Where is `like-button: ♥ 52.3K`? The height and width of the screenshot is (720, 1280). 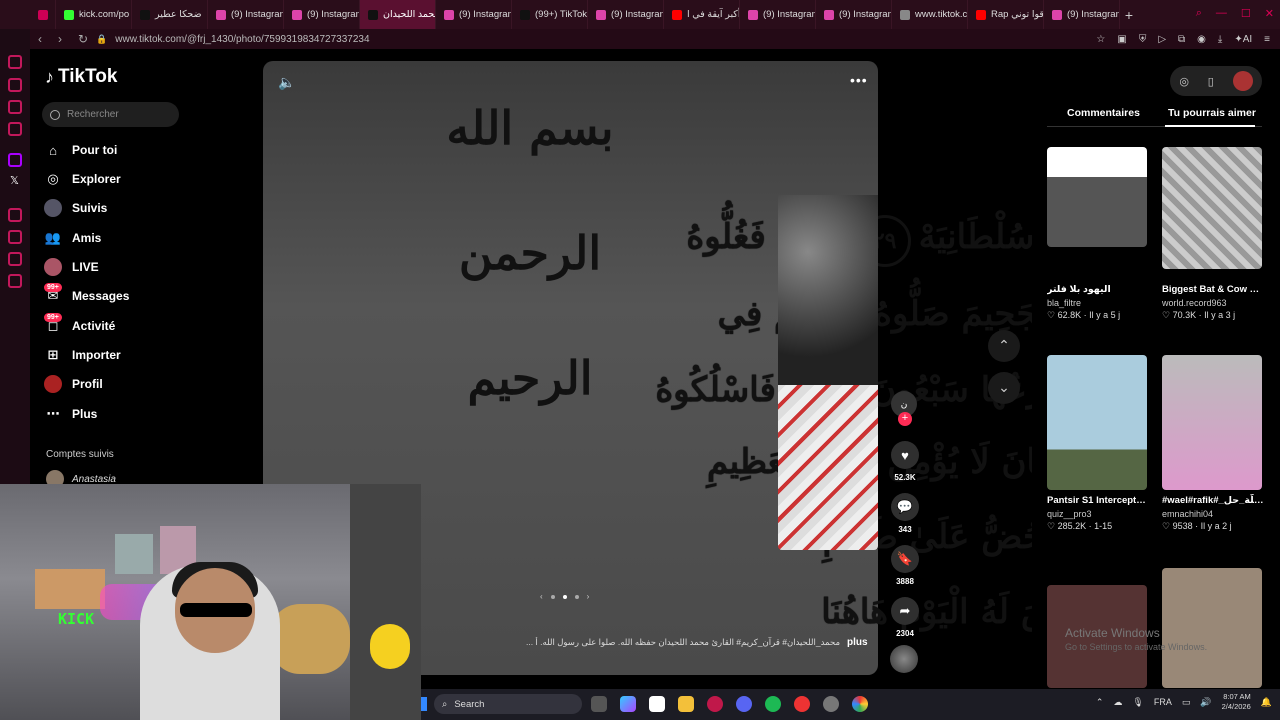 like-button: ♥ 52.3K is located at coordinates (905, 461).